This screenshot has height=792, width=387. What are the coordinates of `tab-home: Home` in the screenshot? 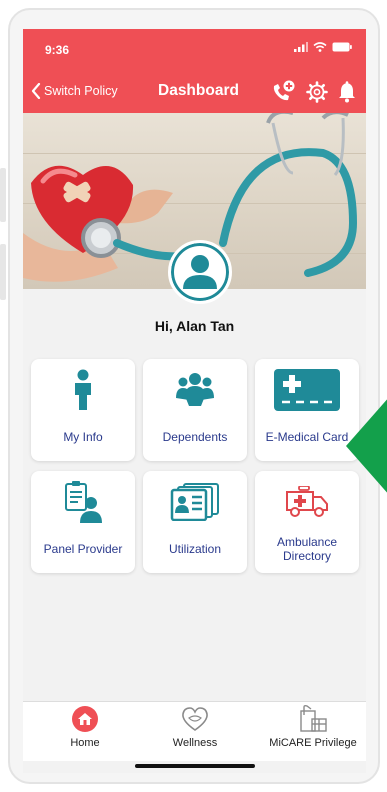 It's located at (85, 730).